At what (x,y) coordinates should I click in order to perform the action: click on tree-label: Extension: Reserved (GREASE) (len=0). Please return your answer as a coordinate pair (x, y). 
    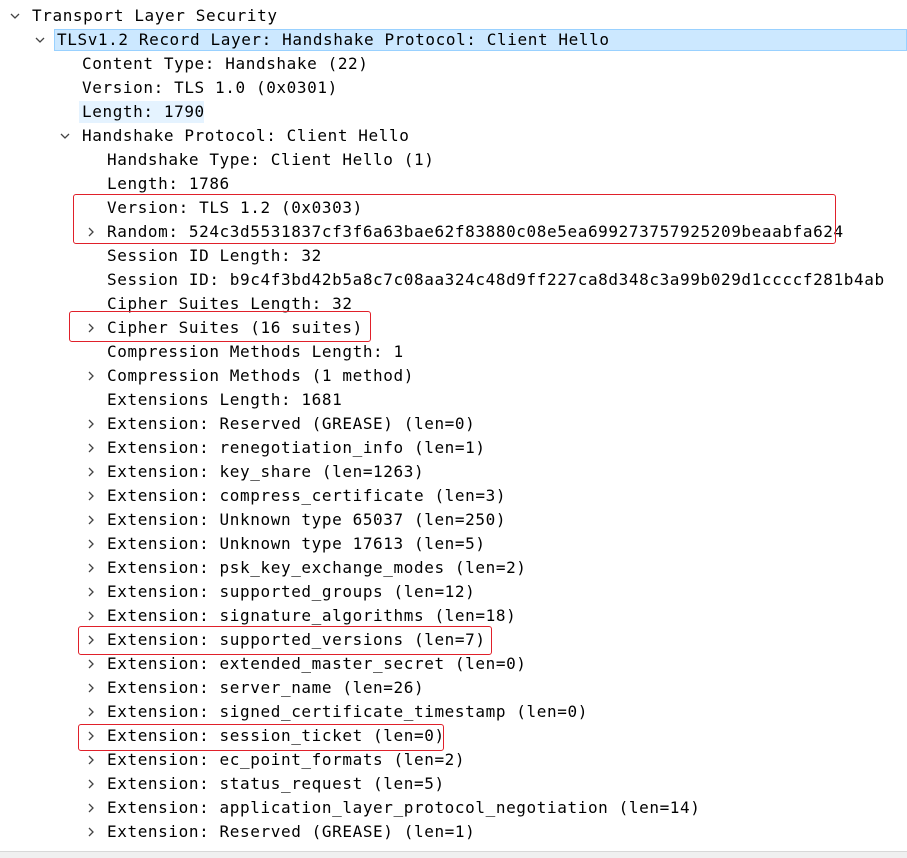
    Looking at the image, I should click on (291, 423).